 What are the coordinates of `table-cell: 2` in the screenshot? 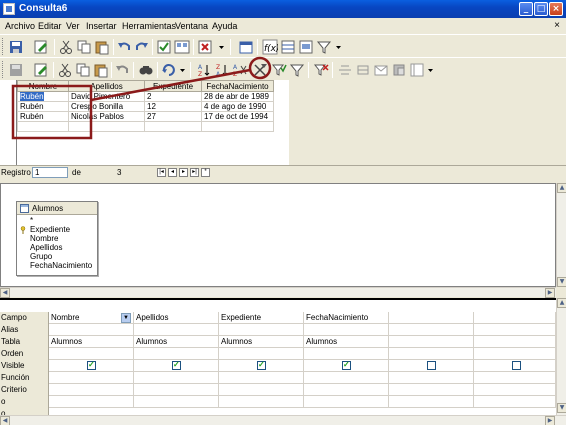 It's located at (173, 96).